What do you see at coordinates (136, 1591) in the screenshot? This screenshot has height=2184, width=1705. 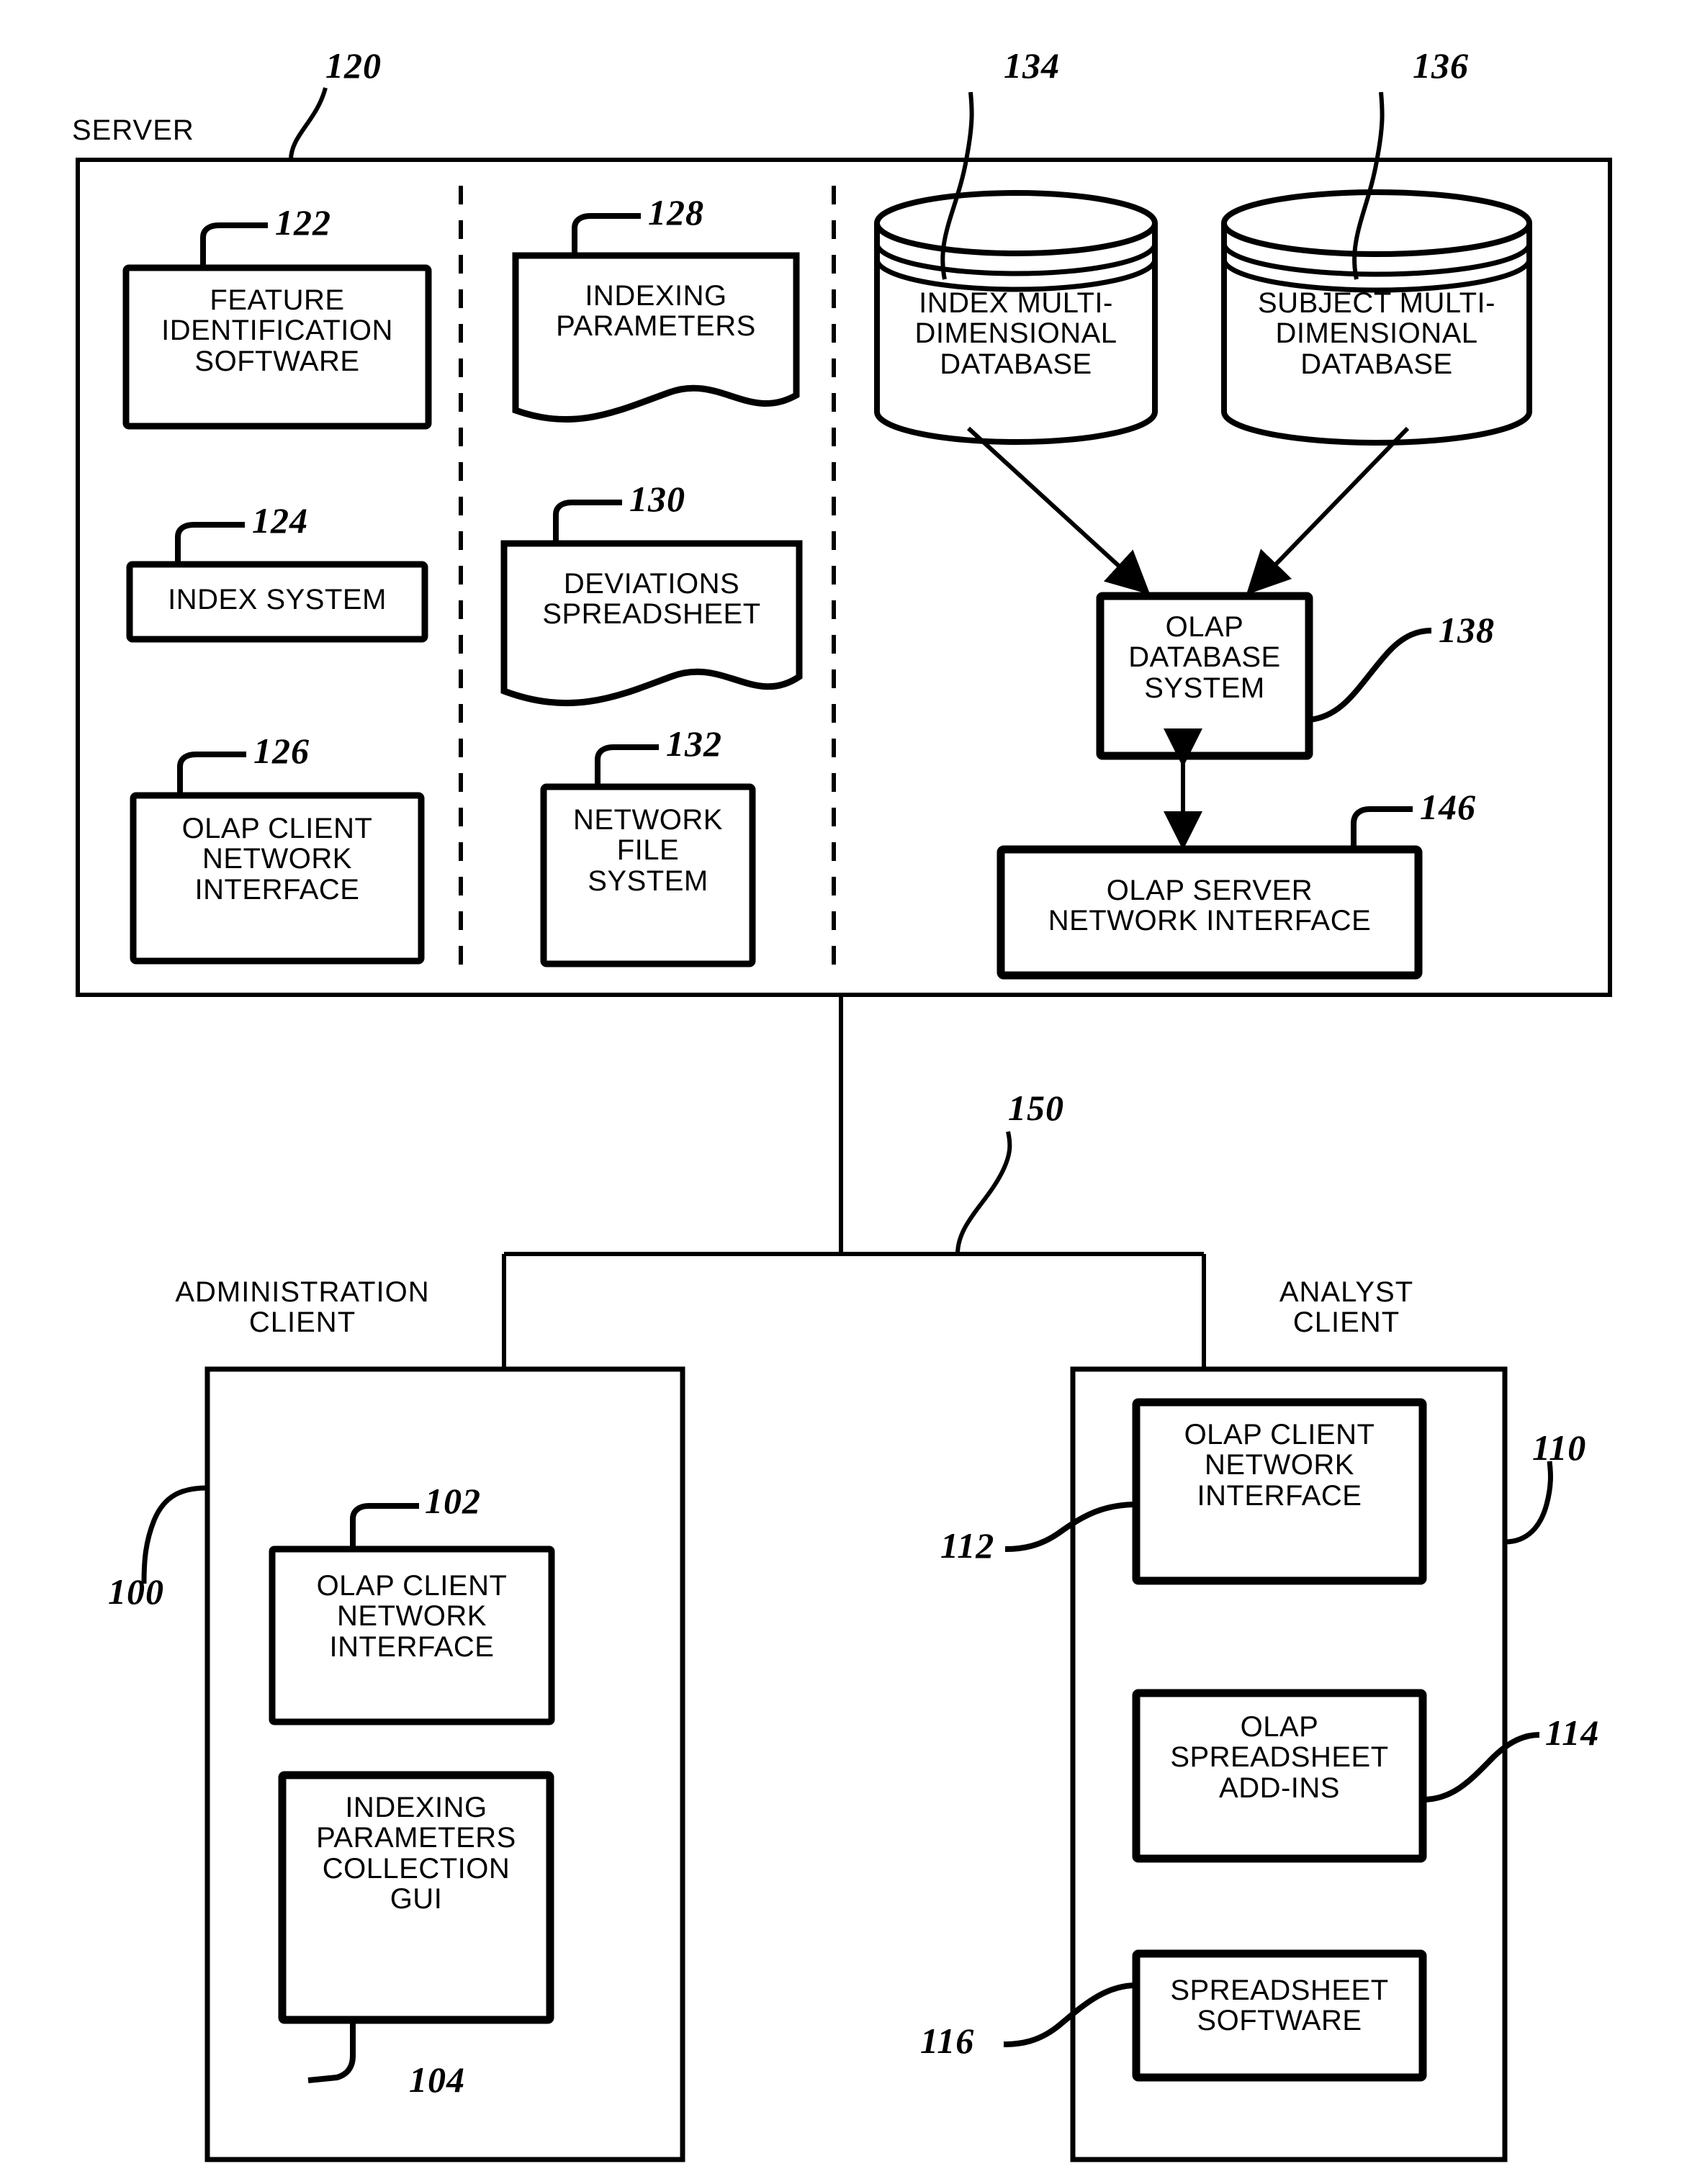 I see `ref-100: 100` at bounding box center [136, 1591].